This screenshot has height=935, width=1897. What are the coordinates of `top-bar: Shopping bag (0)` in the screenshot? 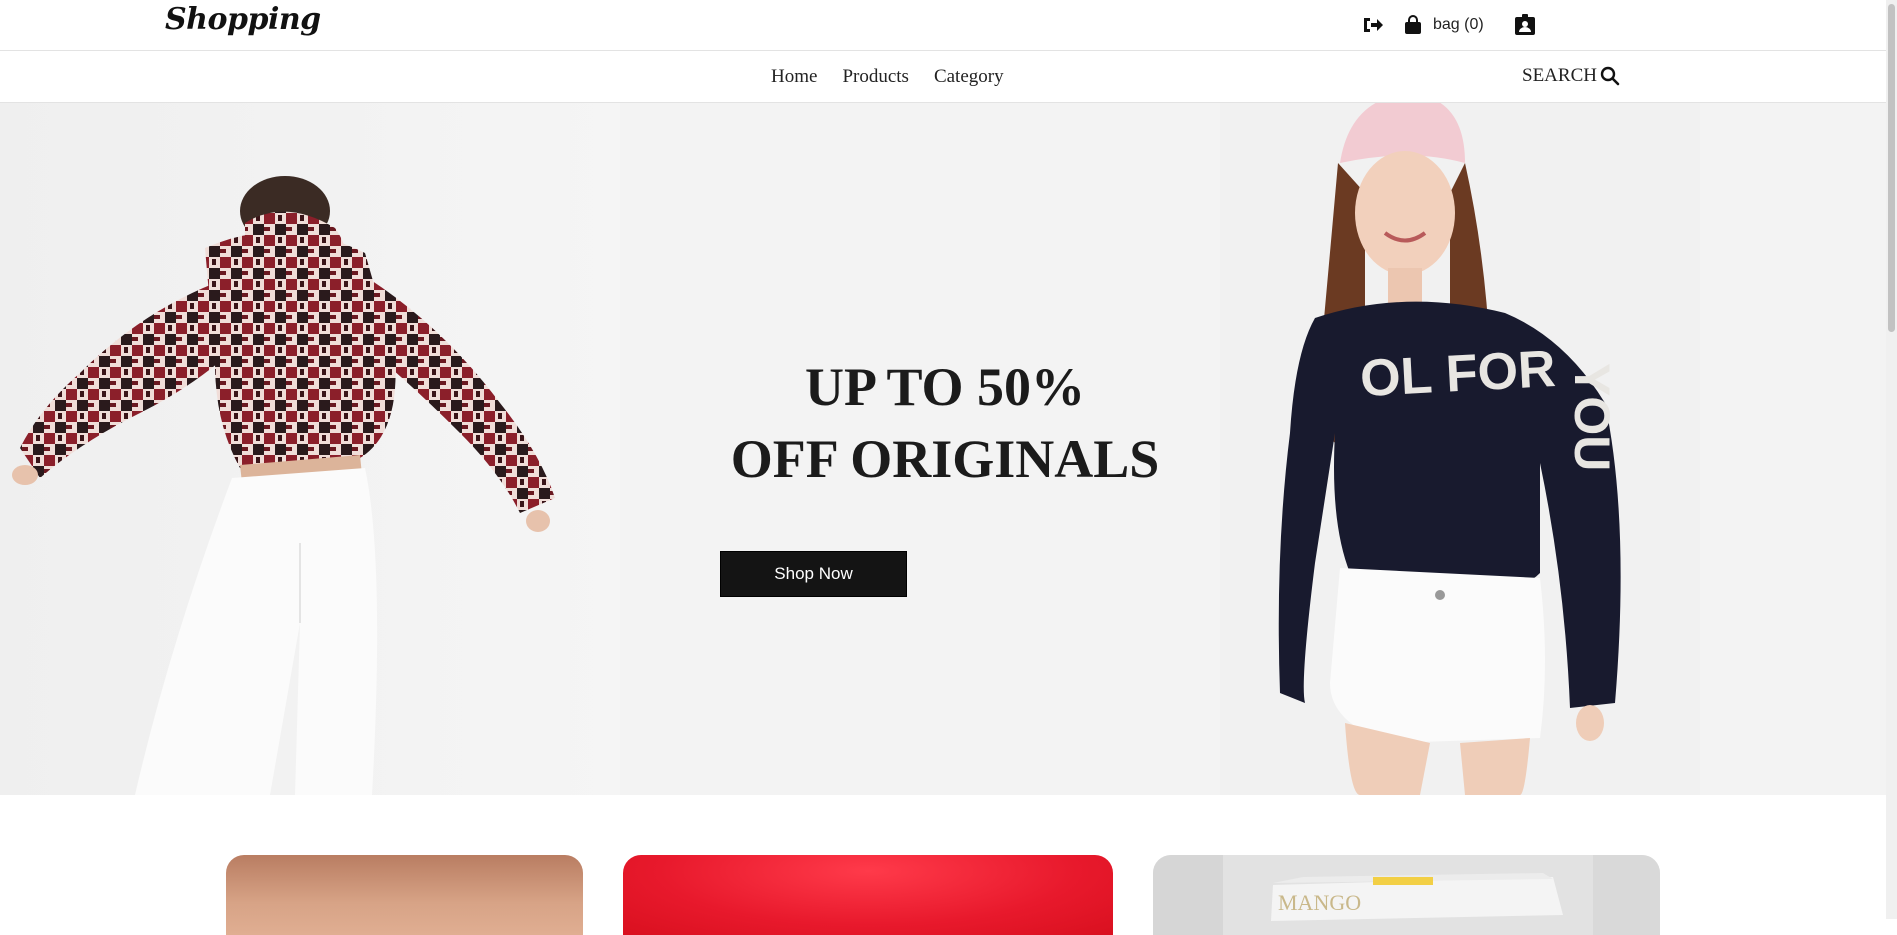 It's located at (943, 25).